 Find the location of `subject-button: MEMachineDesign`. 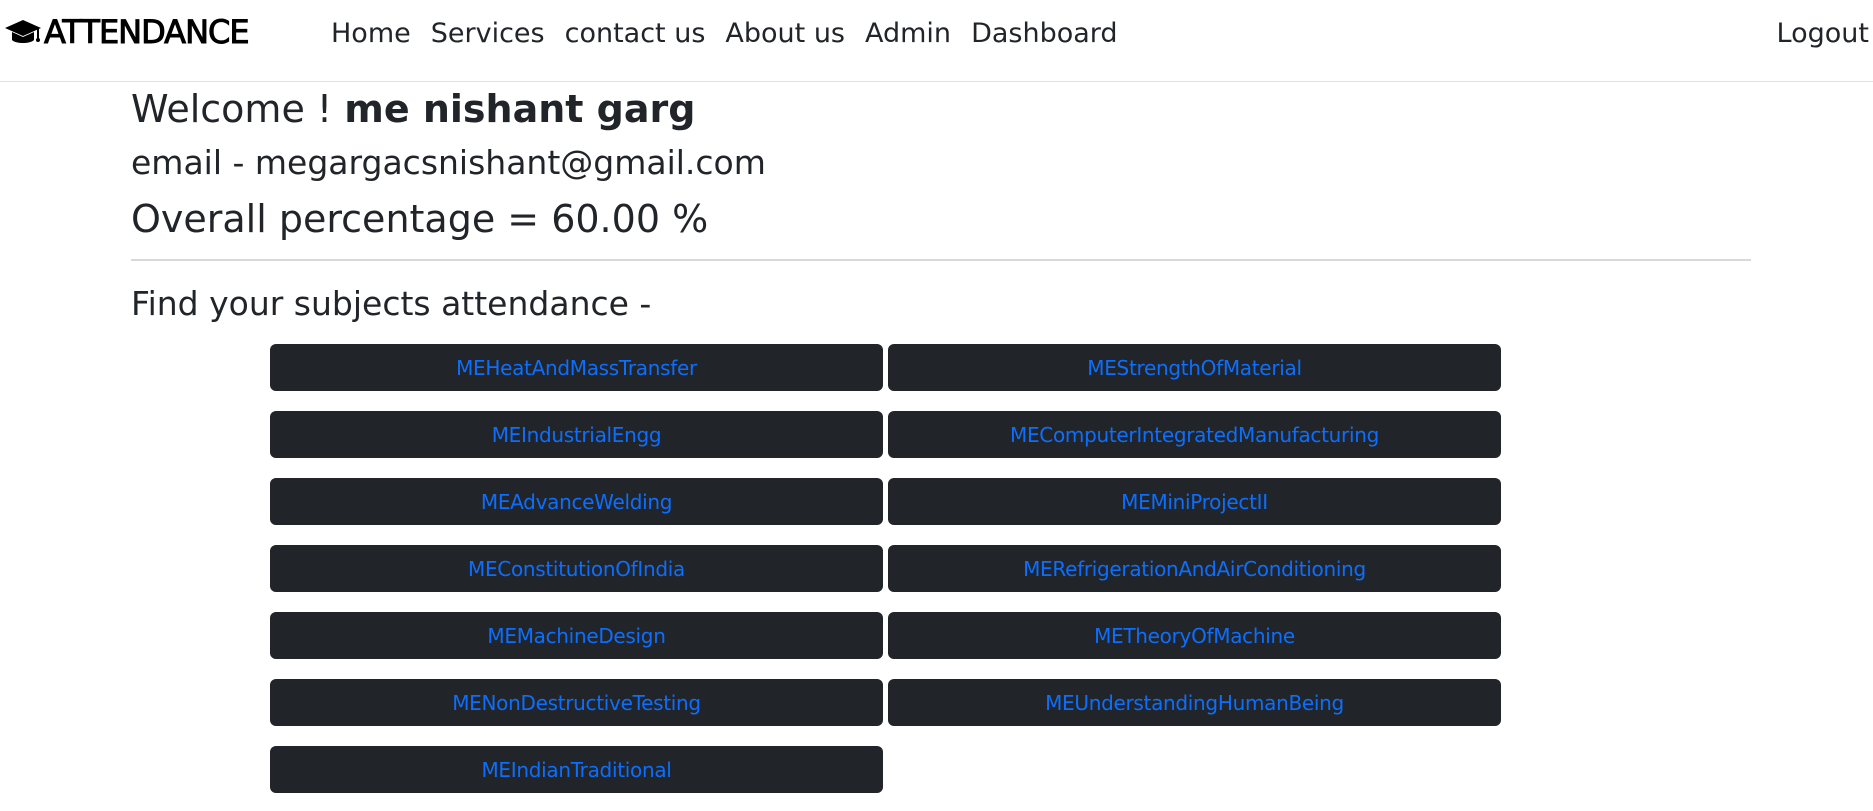

subject-button: MEMachineDesign is located at coordinates (576, 635).